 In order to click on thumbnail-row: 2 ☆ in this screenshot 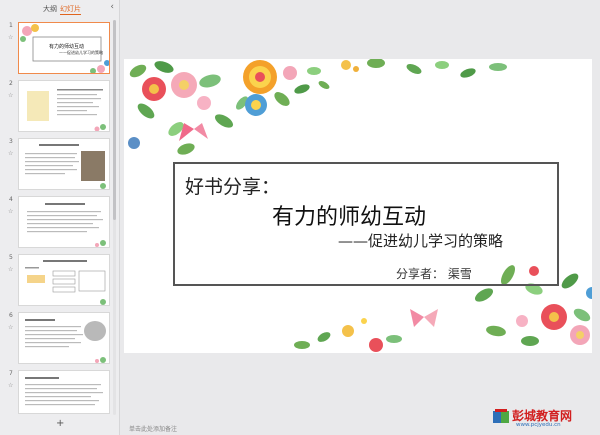, I will do `click(58, 106)`.